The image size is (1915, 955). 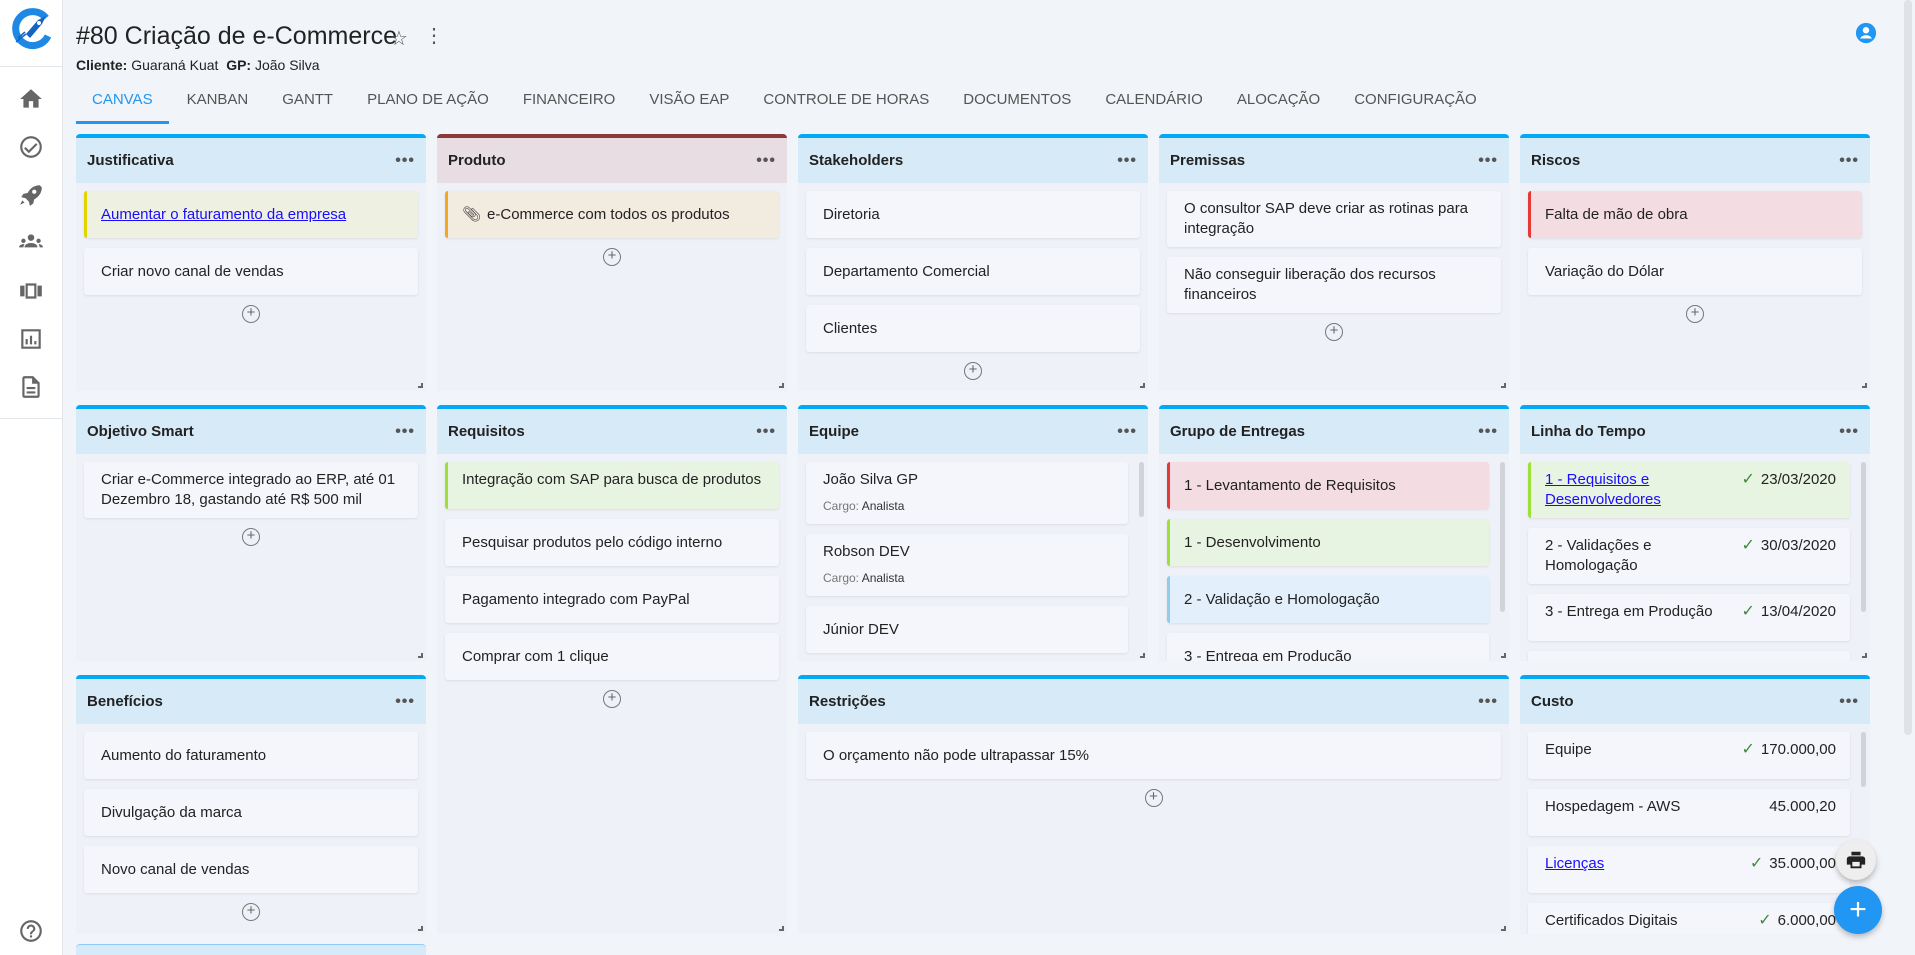 What do you see at coordinates (569, 106) in the screenshot?
I see `tab-financeiro: FINANCEIRO` at bounding box center [569, 106].